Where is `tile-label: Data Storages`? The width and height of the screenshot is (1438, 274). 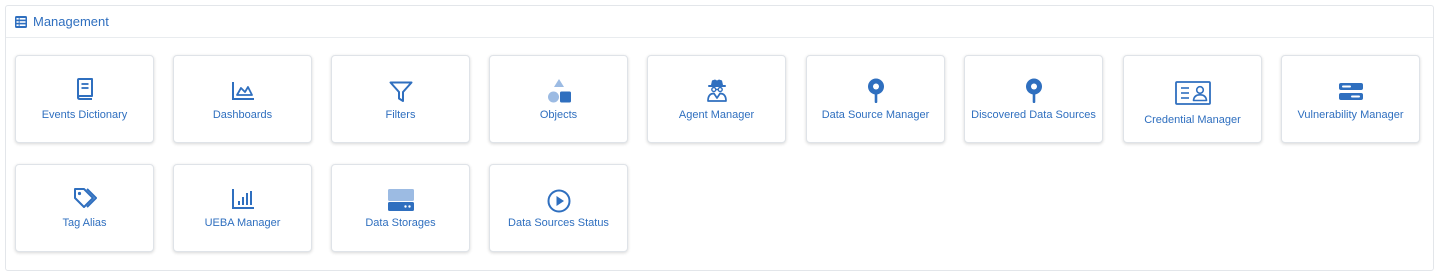
tile-label: Data Storages is located at coordinates (400, 223).